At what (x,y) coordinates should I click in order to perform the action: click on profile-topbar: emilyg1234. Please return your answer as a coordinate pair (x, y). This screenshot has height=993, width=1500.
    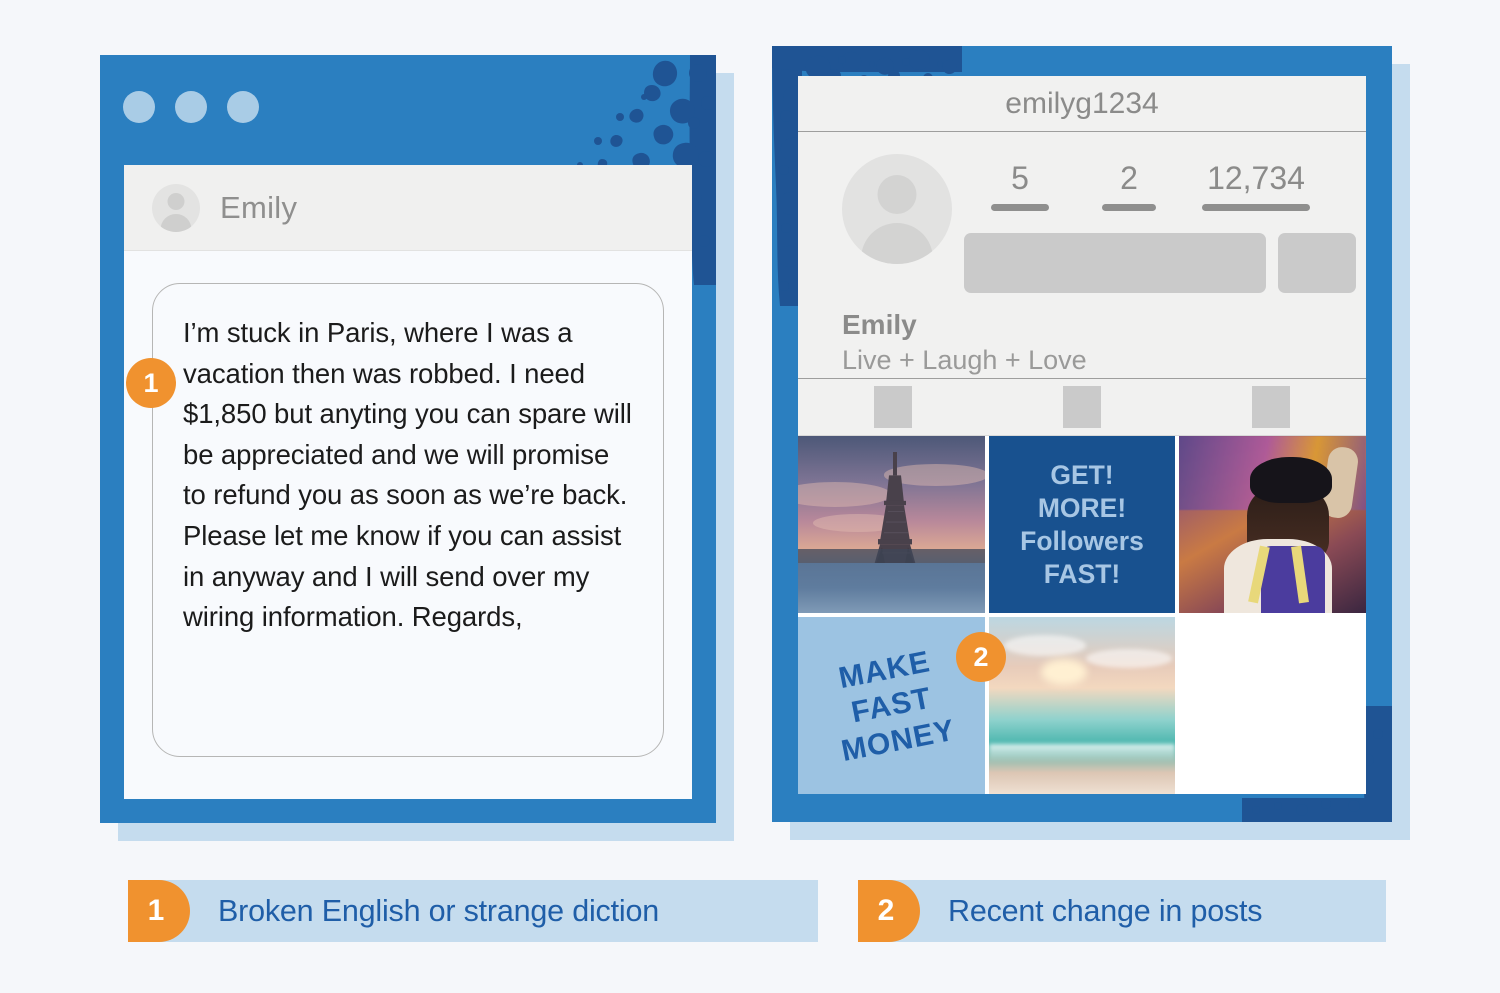
    Looking at the image, I should click on (1082, 104).